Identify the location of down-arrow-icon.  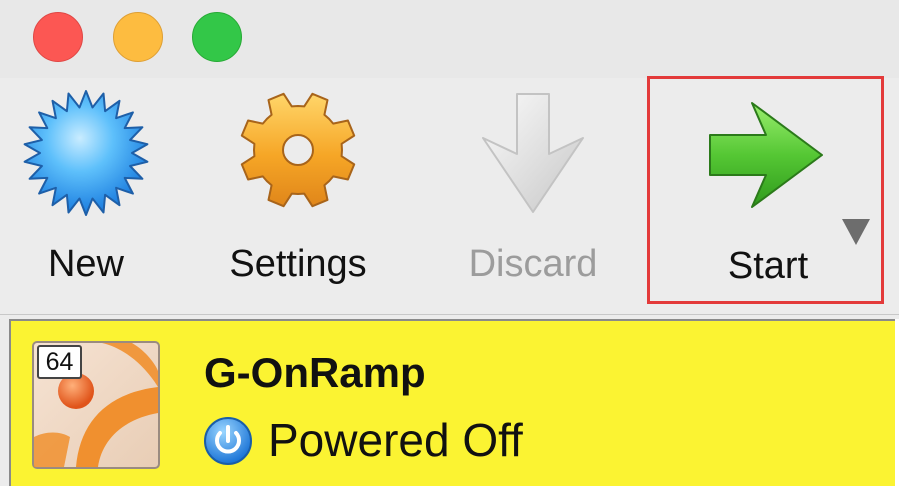
(533, 153).